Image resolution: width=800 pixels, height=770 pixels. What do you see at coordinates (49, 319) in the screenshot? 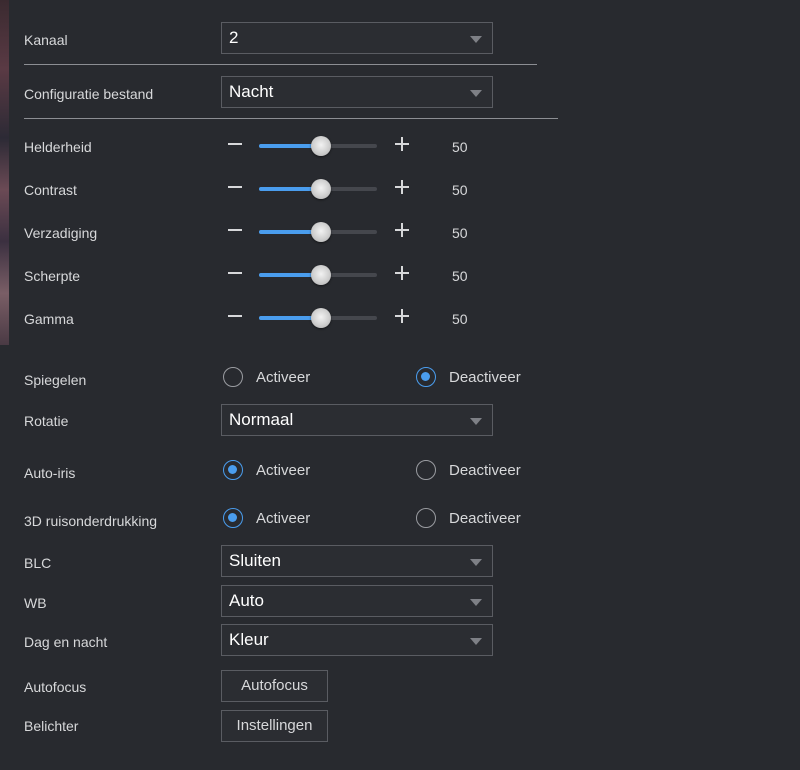
I see `slider-label: Gamma` at bounding box center [49, 319].